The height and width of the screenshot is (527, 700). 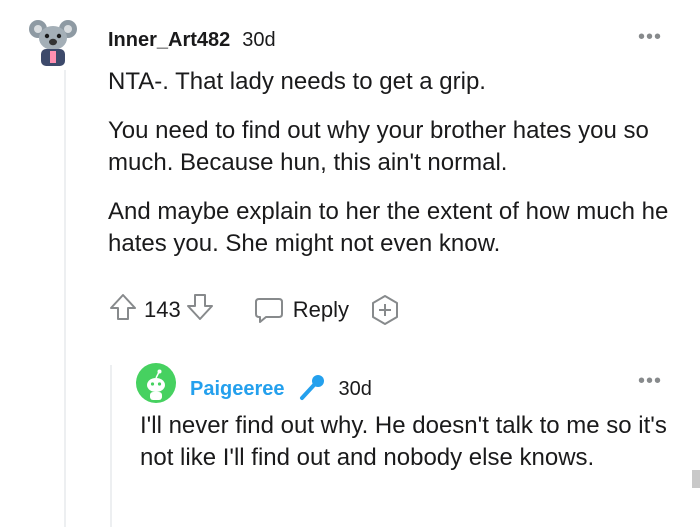 I want to click on comment-meta: Inner_Art482 30d, so click(x=192, y=40).